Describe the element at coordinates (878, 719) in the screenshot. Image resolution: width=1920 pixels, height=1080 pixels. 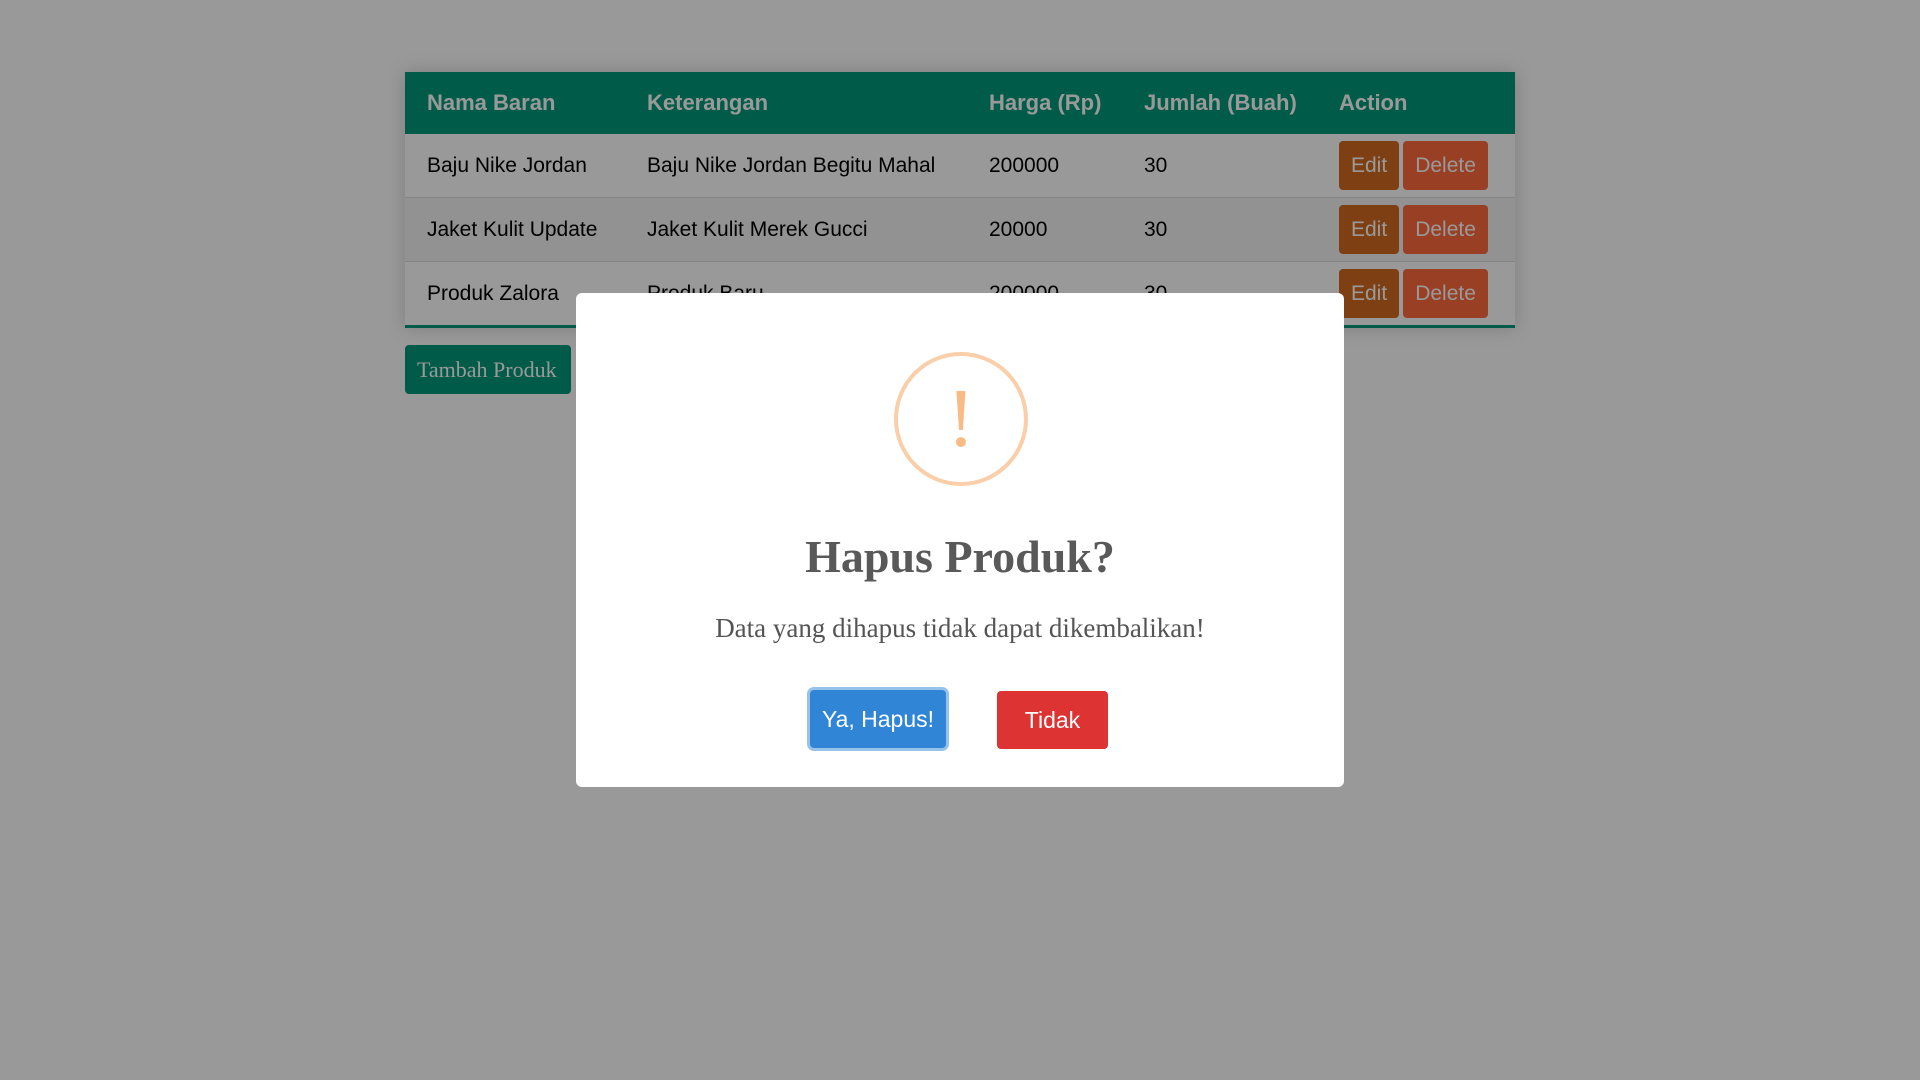
I see `confirm-delete-button: Ya, Hapus!` at that location.